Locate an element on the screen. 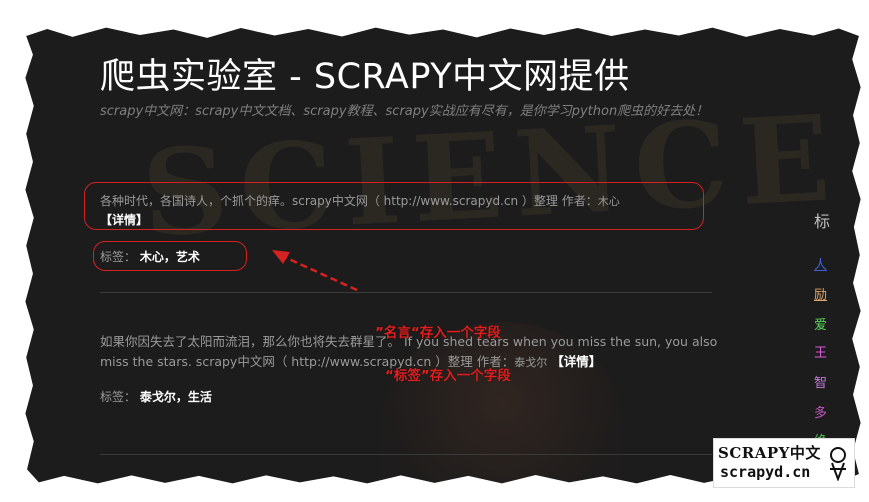  spider-icon is located at coordinates (838, 464).